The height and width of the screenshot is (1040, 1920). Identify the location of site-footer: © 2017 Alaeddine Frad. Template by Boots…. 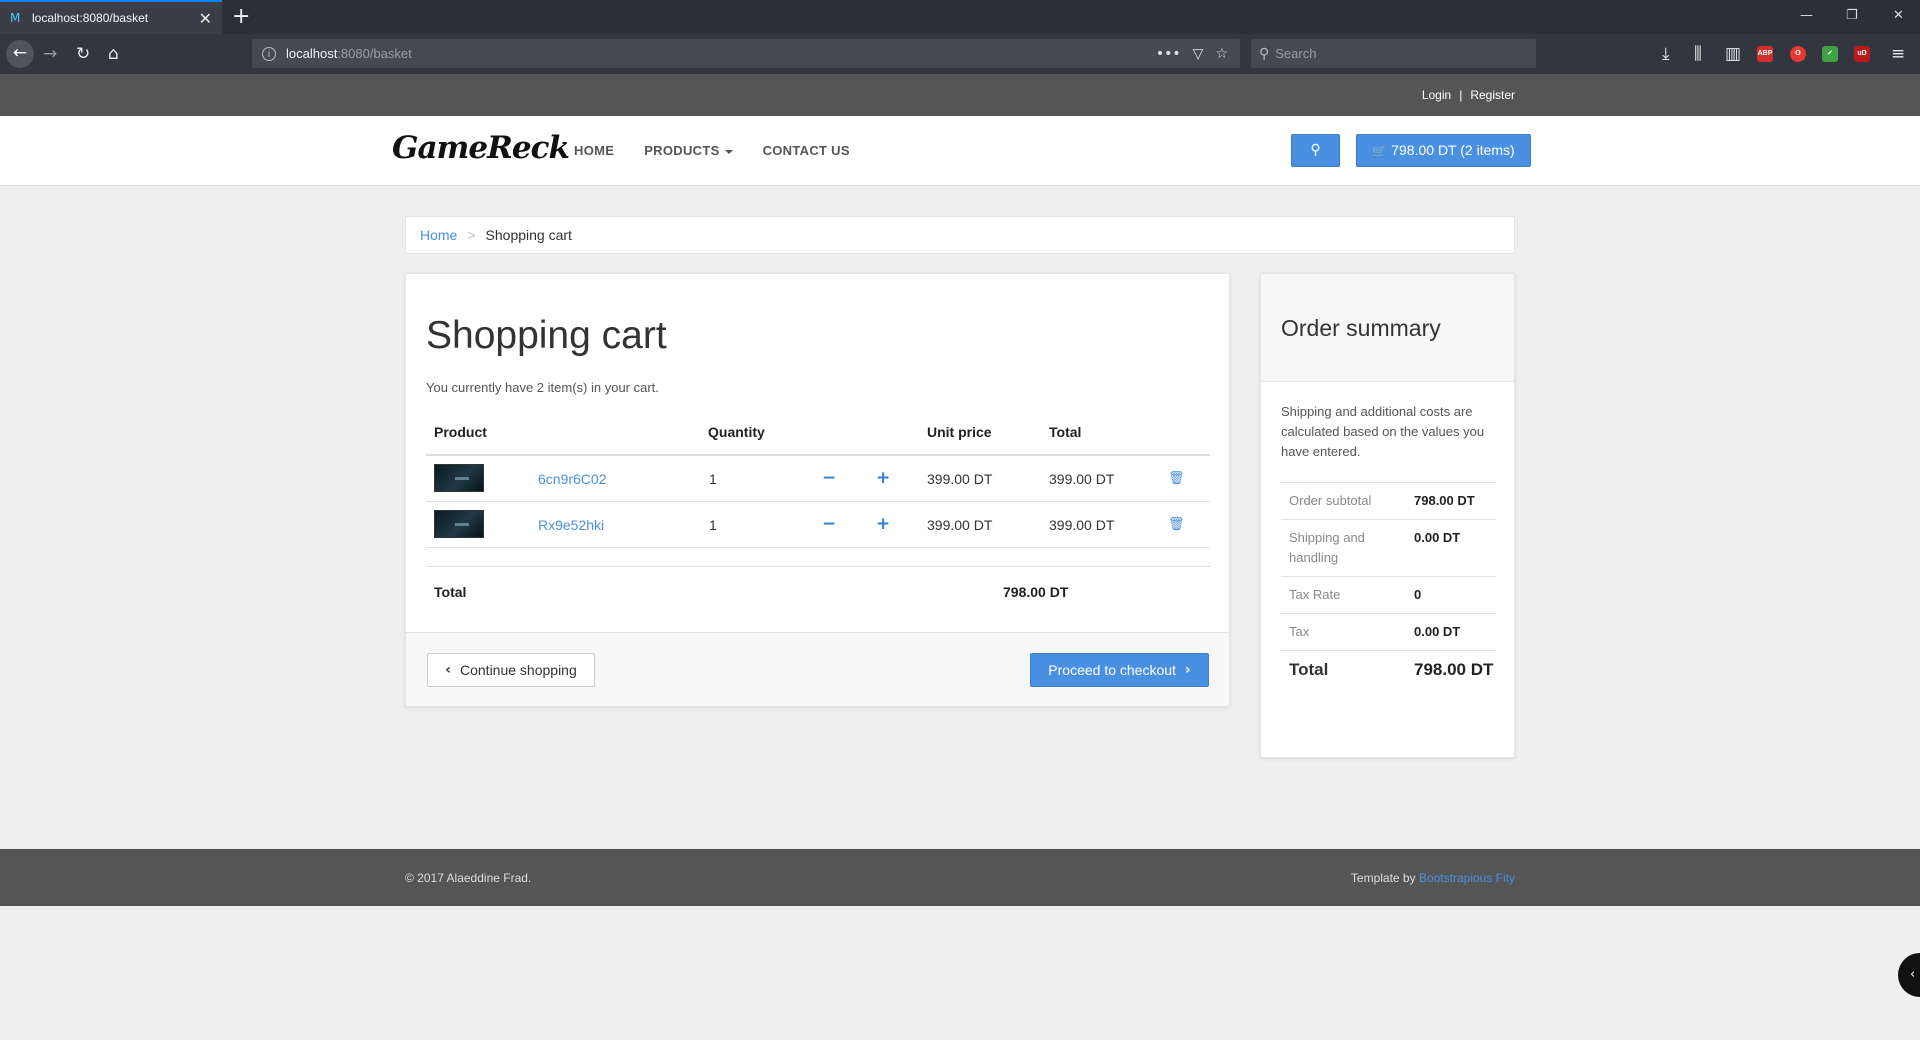
(960, 877).